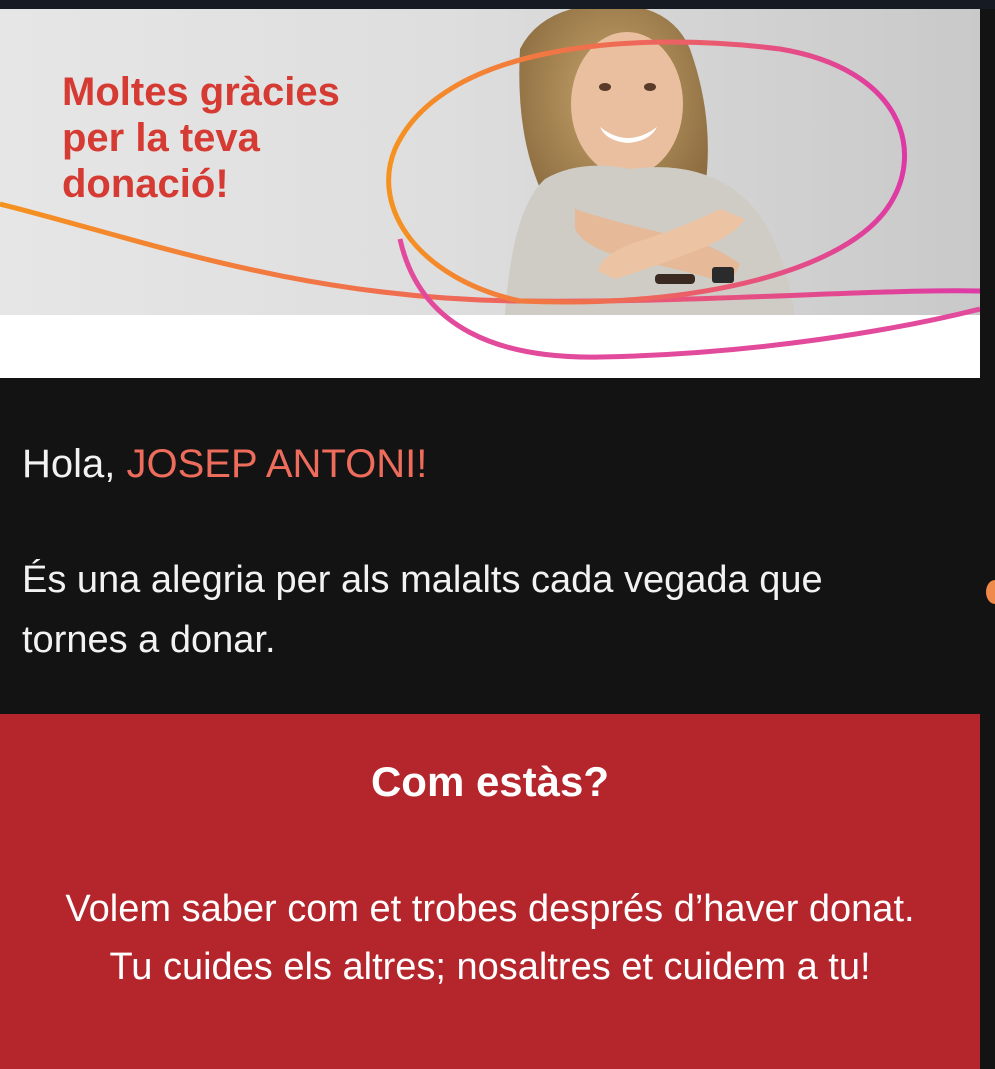  What do you see at coordinates (497, 4) in the screenshot?
I see `top-edge` at bounding box center [497, 4].